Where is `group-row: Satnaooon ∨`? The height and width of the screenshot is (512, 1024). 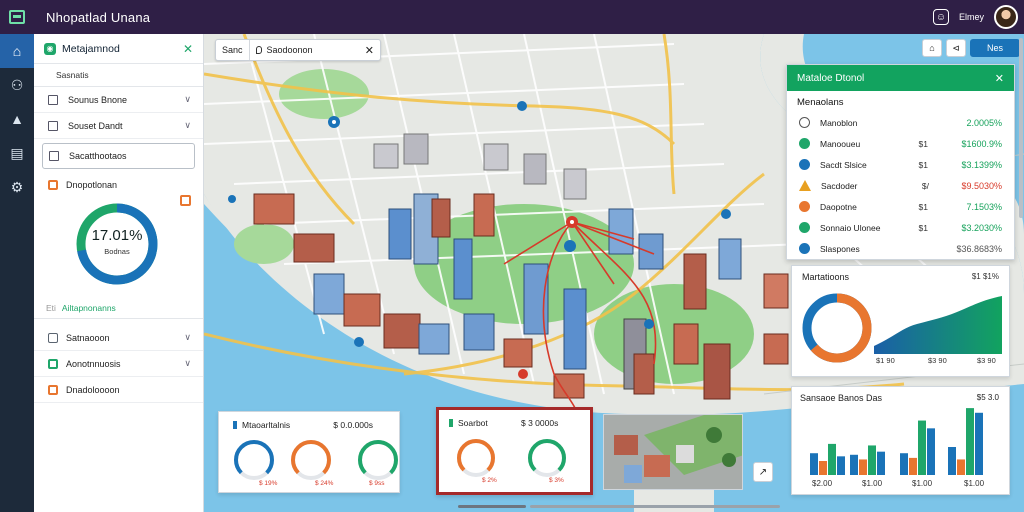
group-row: Satnaooon ∨ is located at coordinates (118, 338).